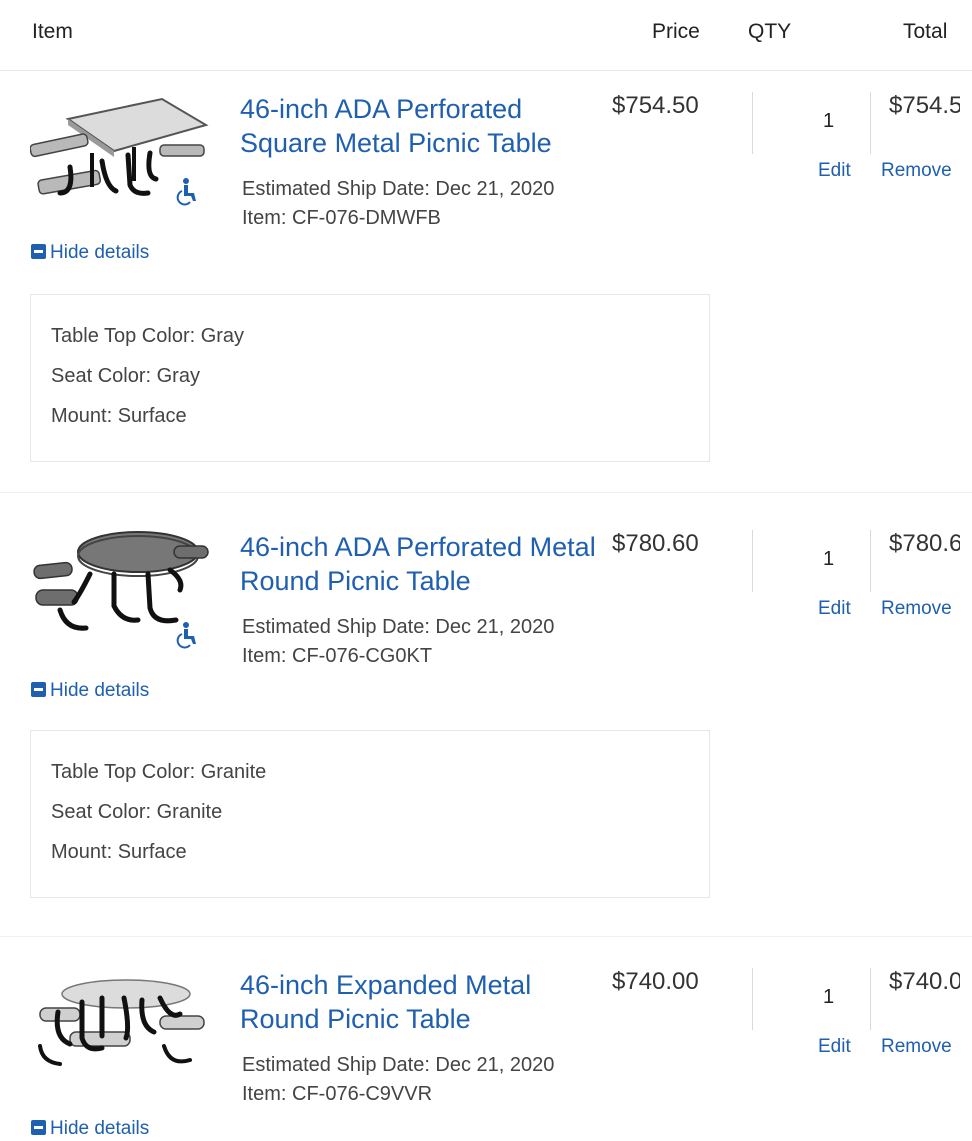  I want to click on detail-seat-color: Seat Color: Gray, so click(125, 376).